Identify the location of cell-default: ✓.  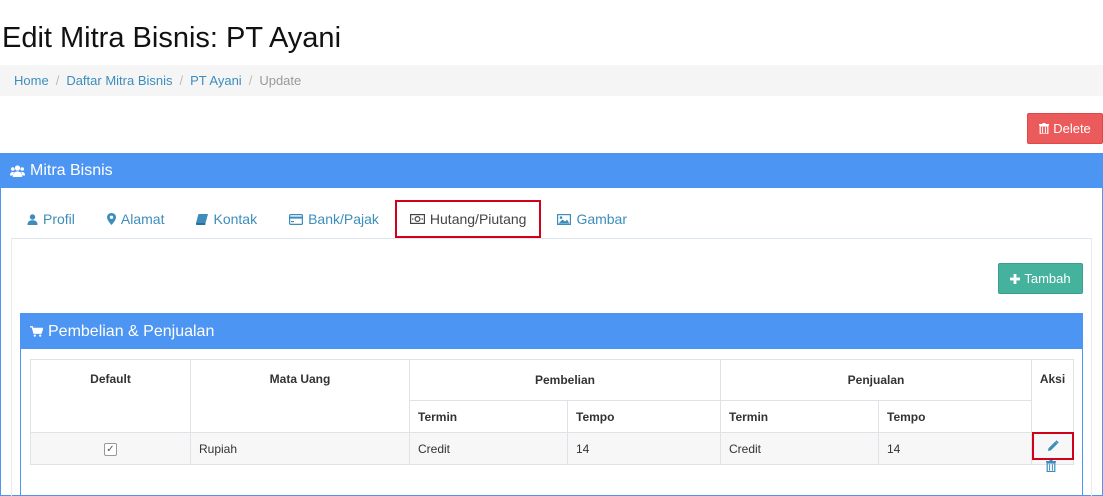
(110, 448).